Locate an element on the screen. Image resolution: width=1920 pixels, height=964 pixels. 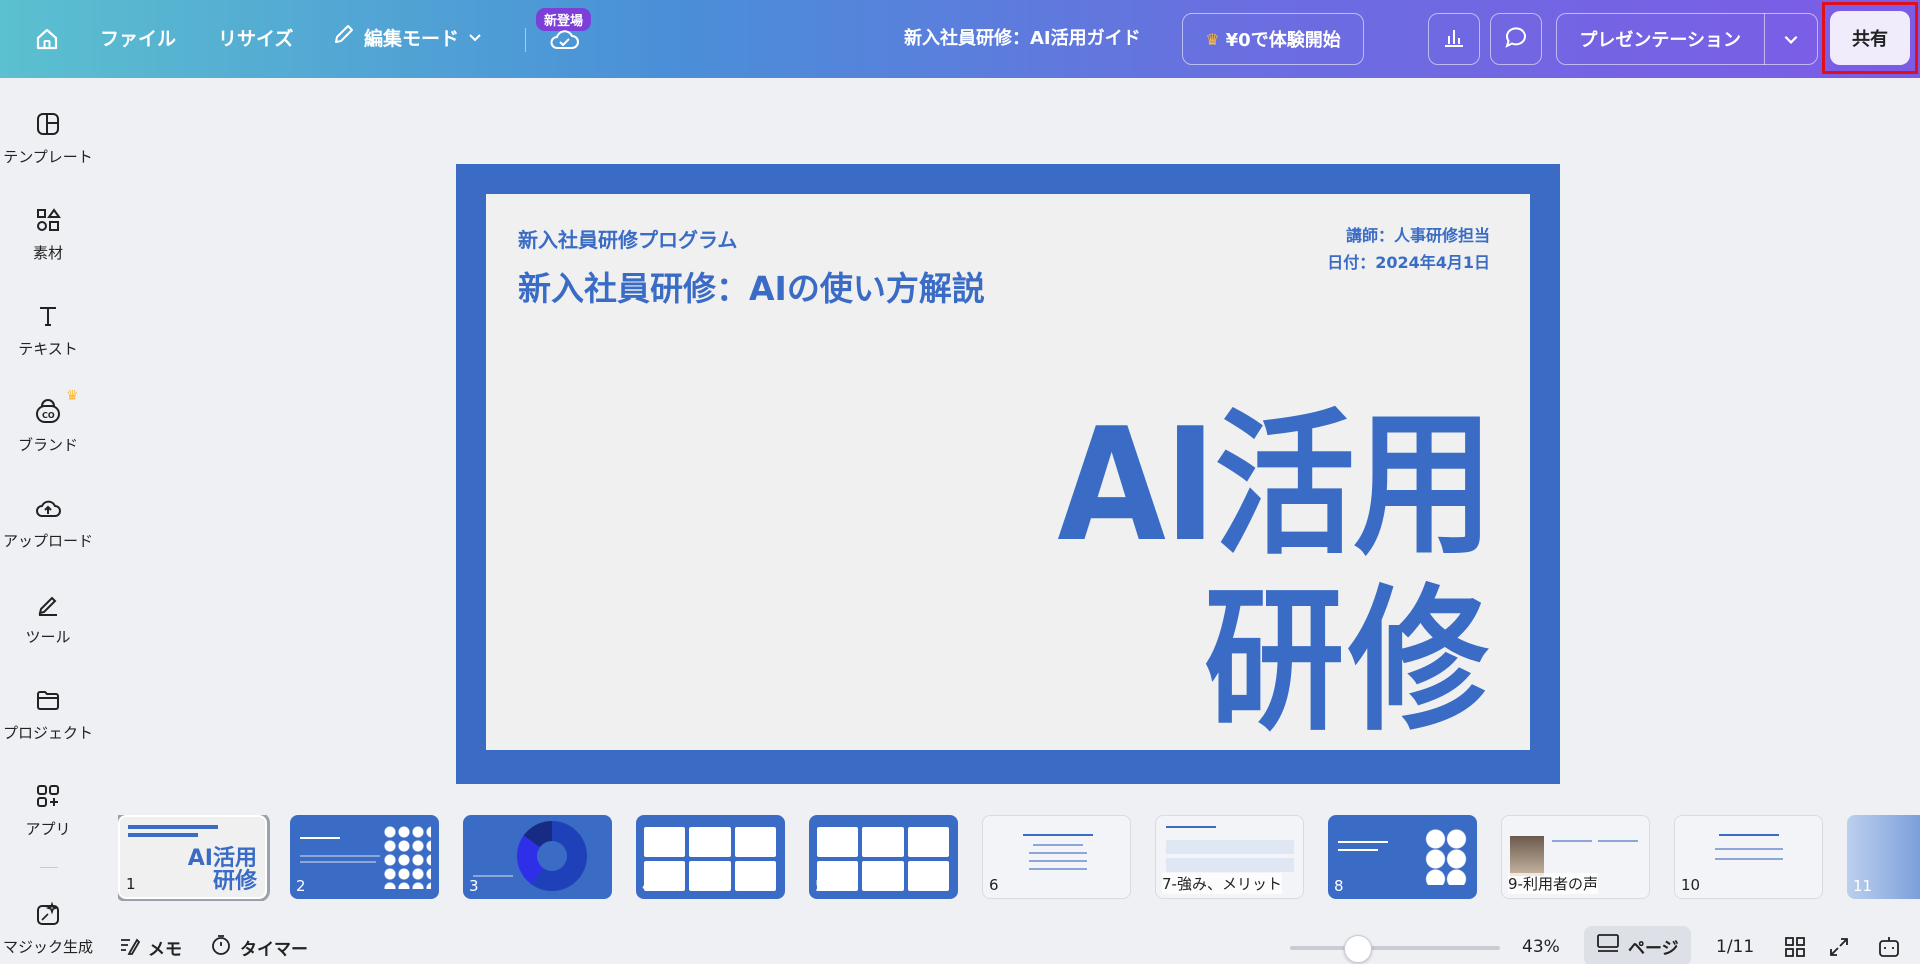
thumbnail-caption: 9-利用者の声 is located at coordinates (1553, 883).